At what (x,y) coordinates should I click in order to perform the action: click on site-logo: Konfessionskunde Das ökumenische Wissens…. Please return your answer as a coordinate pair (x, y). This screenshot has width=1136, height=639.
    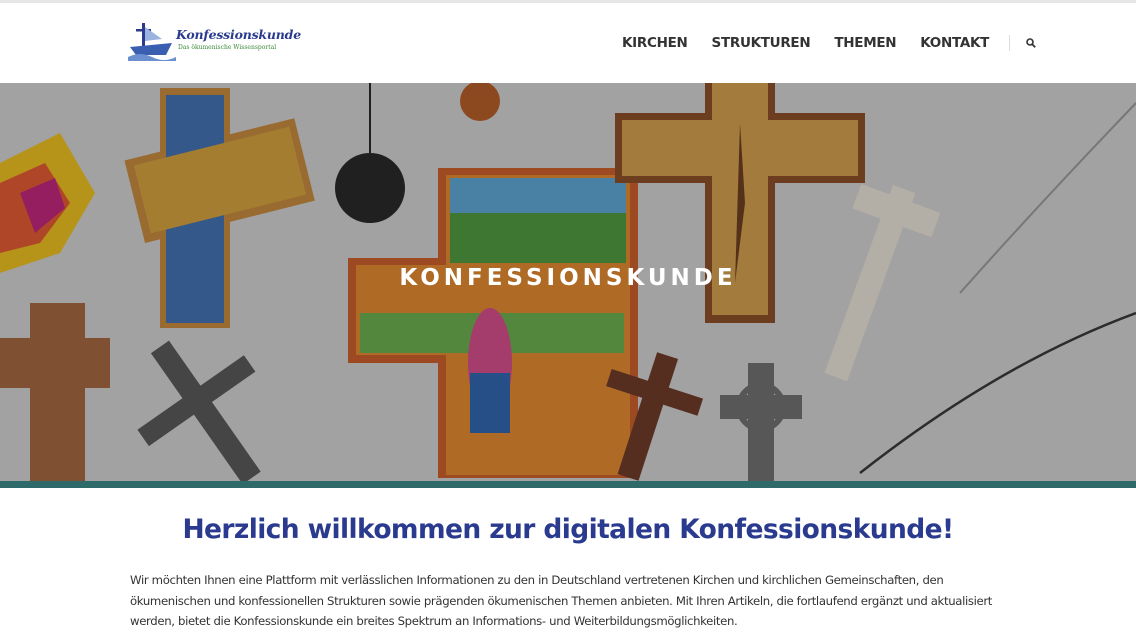
    Looking at the image, I should click on (214, 41).